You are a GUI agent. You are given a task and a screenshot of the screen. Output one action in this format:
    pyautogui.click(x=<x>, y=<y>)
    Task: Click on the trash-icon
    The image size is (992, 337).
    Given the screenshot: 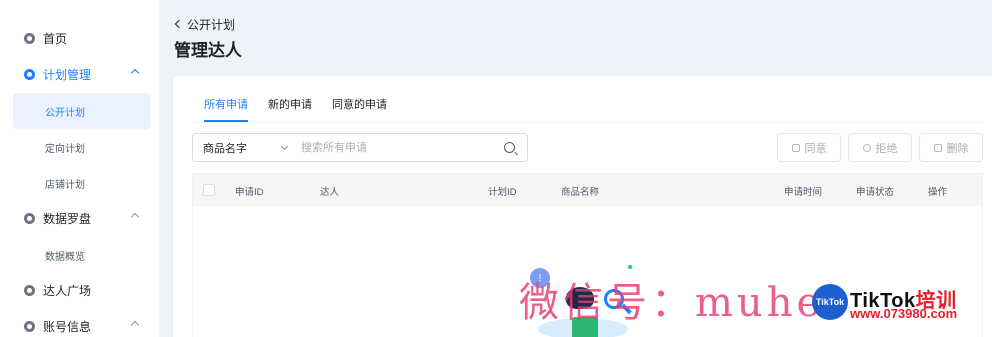 What is the action you would take?
    pyautogui.click(x=937, y=147)
    